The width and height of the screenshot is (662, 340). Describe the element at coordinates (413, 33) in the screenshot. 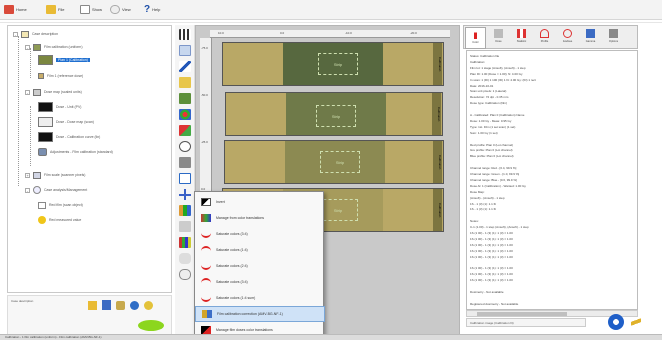

I see `ruler-tick-label: -20.0` at that location.